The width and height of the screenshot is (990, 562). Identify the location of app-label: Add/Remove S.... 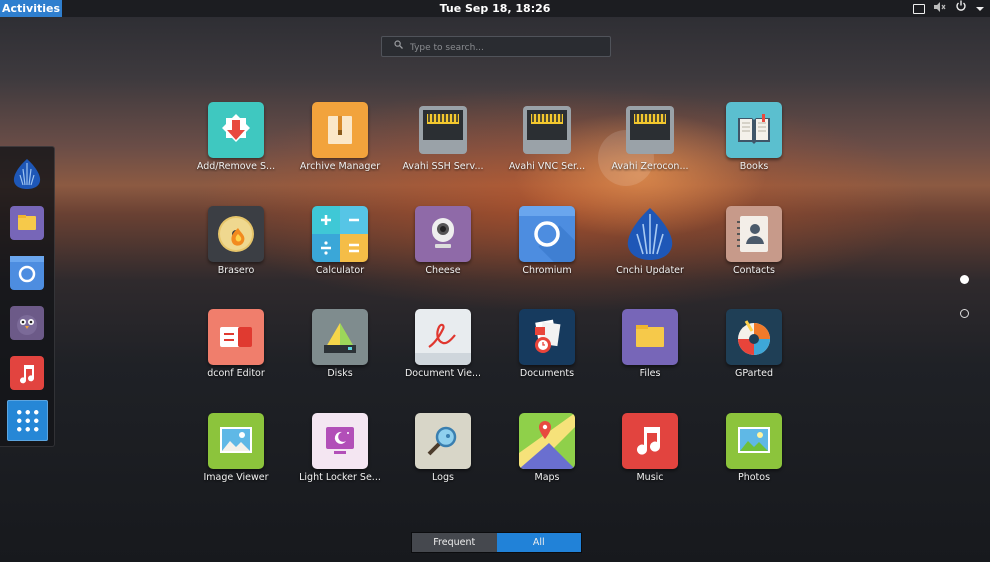
(236, 166).